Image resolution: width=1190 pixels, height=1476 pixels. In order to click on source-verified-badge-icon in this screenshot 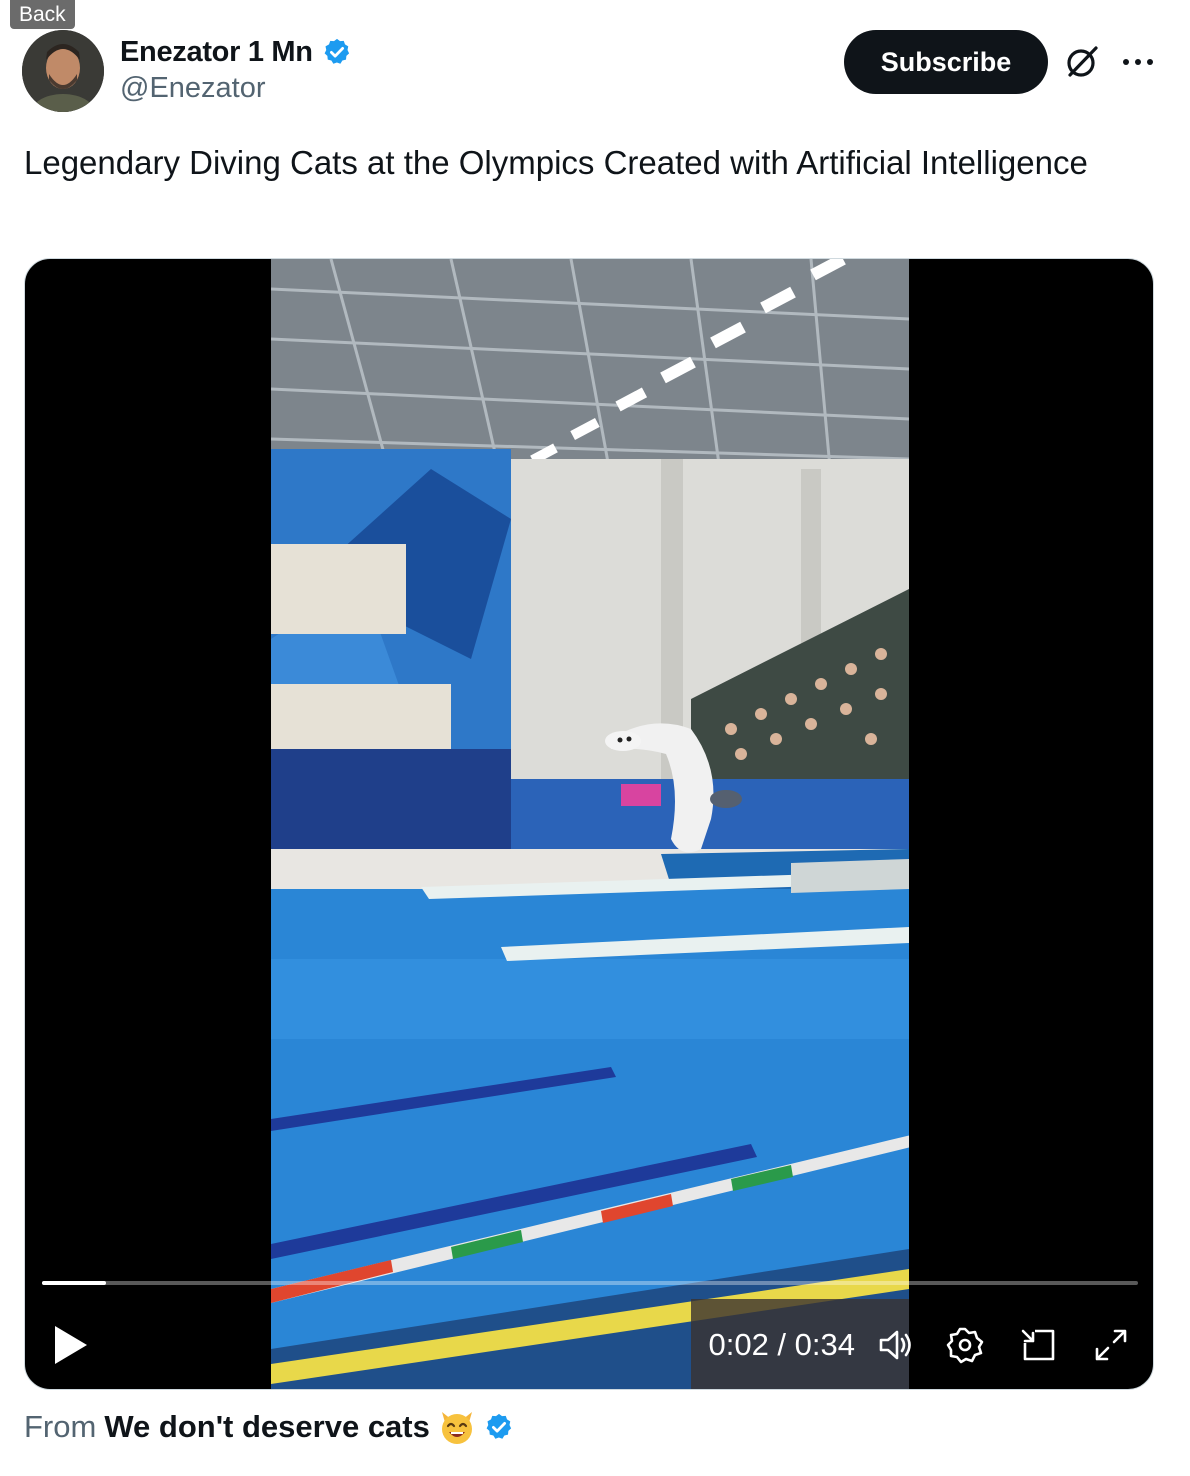, I will do `click(498, 1426)`.